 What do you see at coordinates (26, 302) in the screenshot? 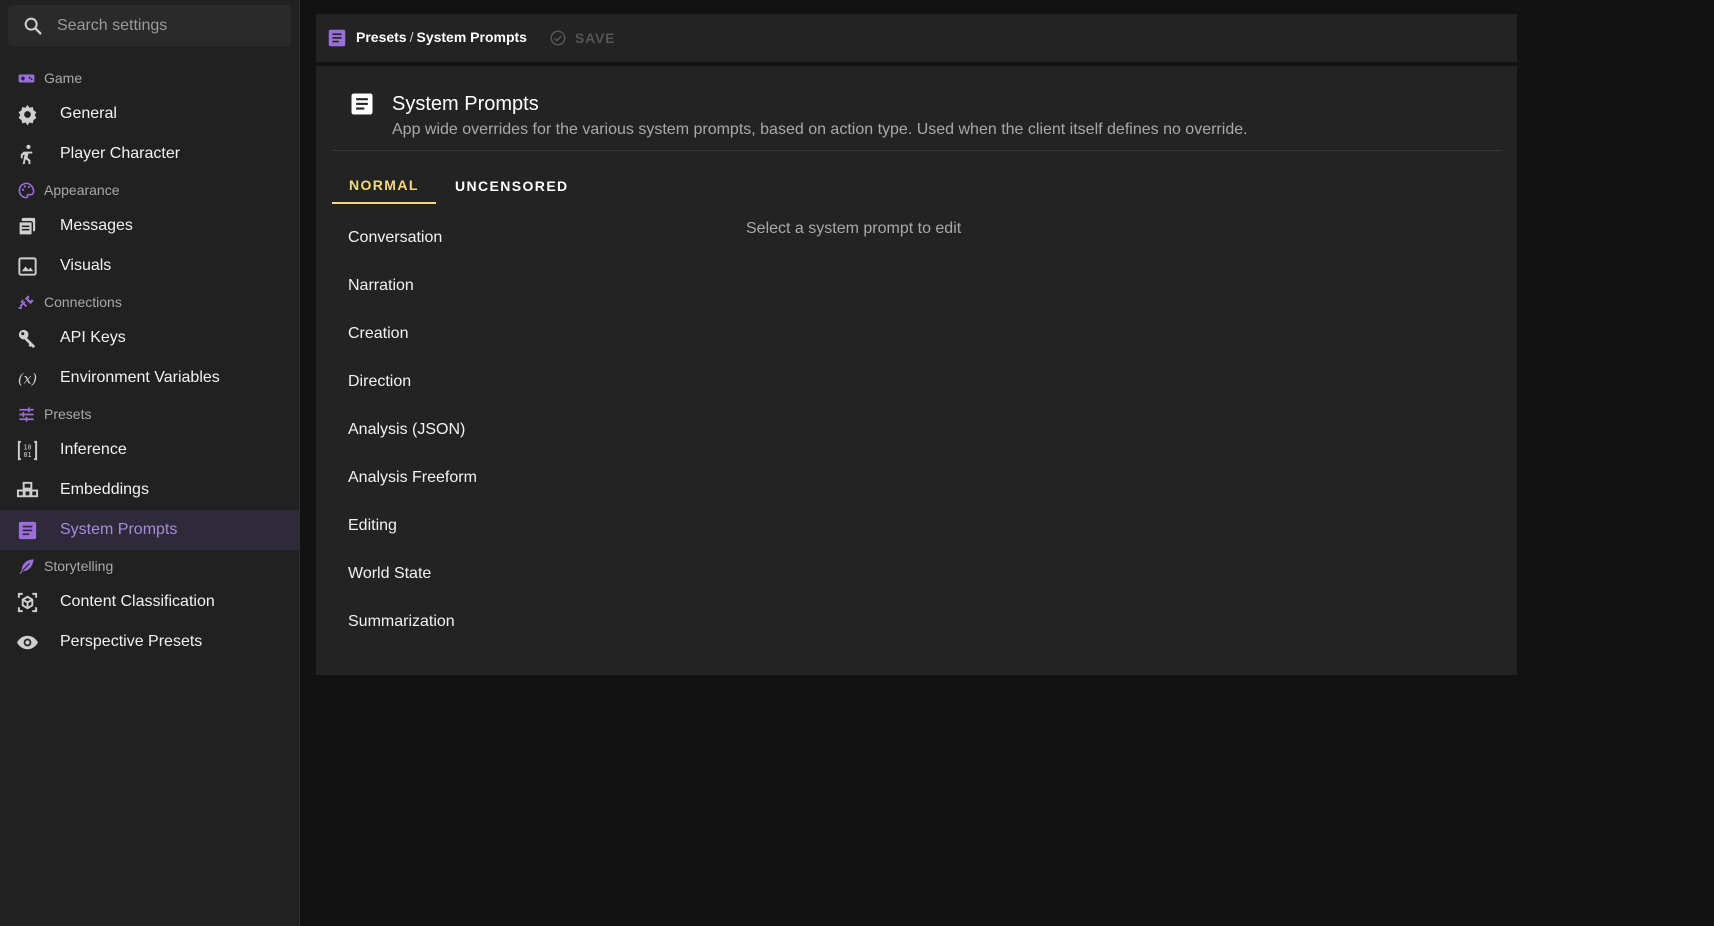
I see `plug-icon` at bounding box center [26, 302].